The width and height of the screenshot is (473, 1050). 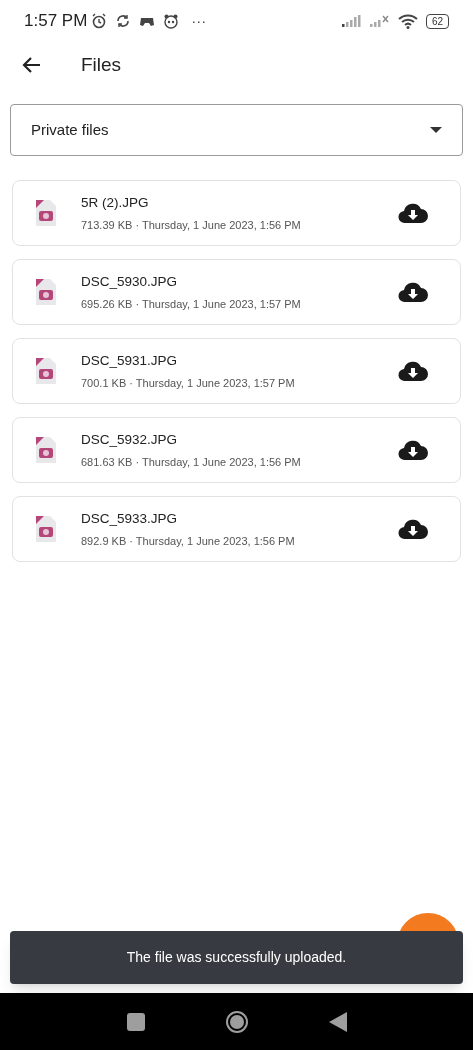 What do you see at coordinates (436, 130) in the screenshot?
I see `dropdown-caret-icon` at bounding box center [436, 130].